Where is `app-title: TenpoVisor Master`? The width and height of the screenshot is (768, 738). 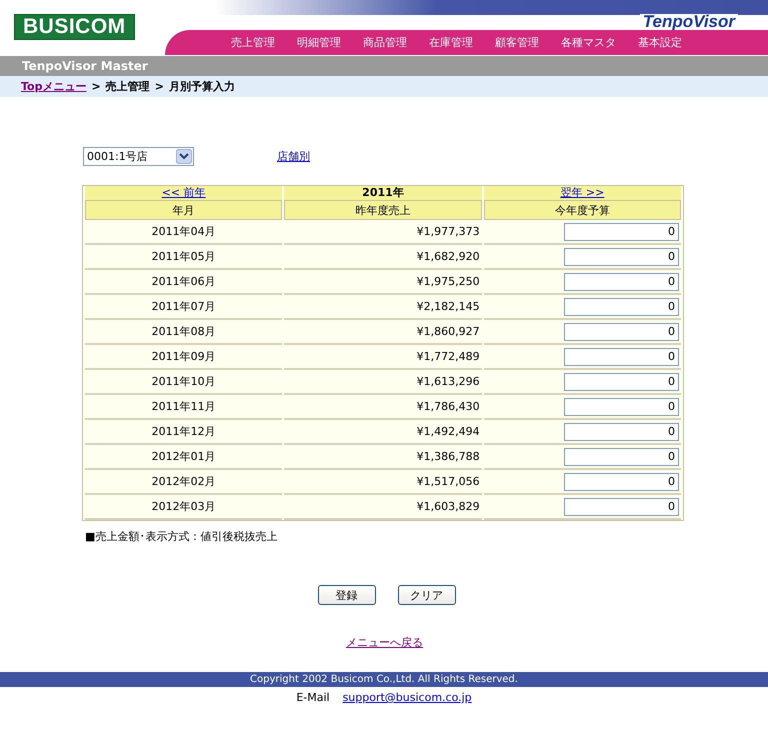 app-title: TenpoVisor Master is located at coordinates (85, 66).